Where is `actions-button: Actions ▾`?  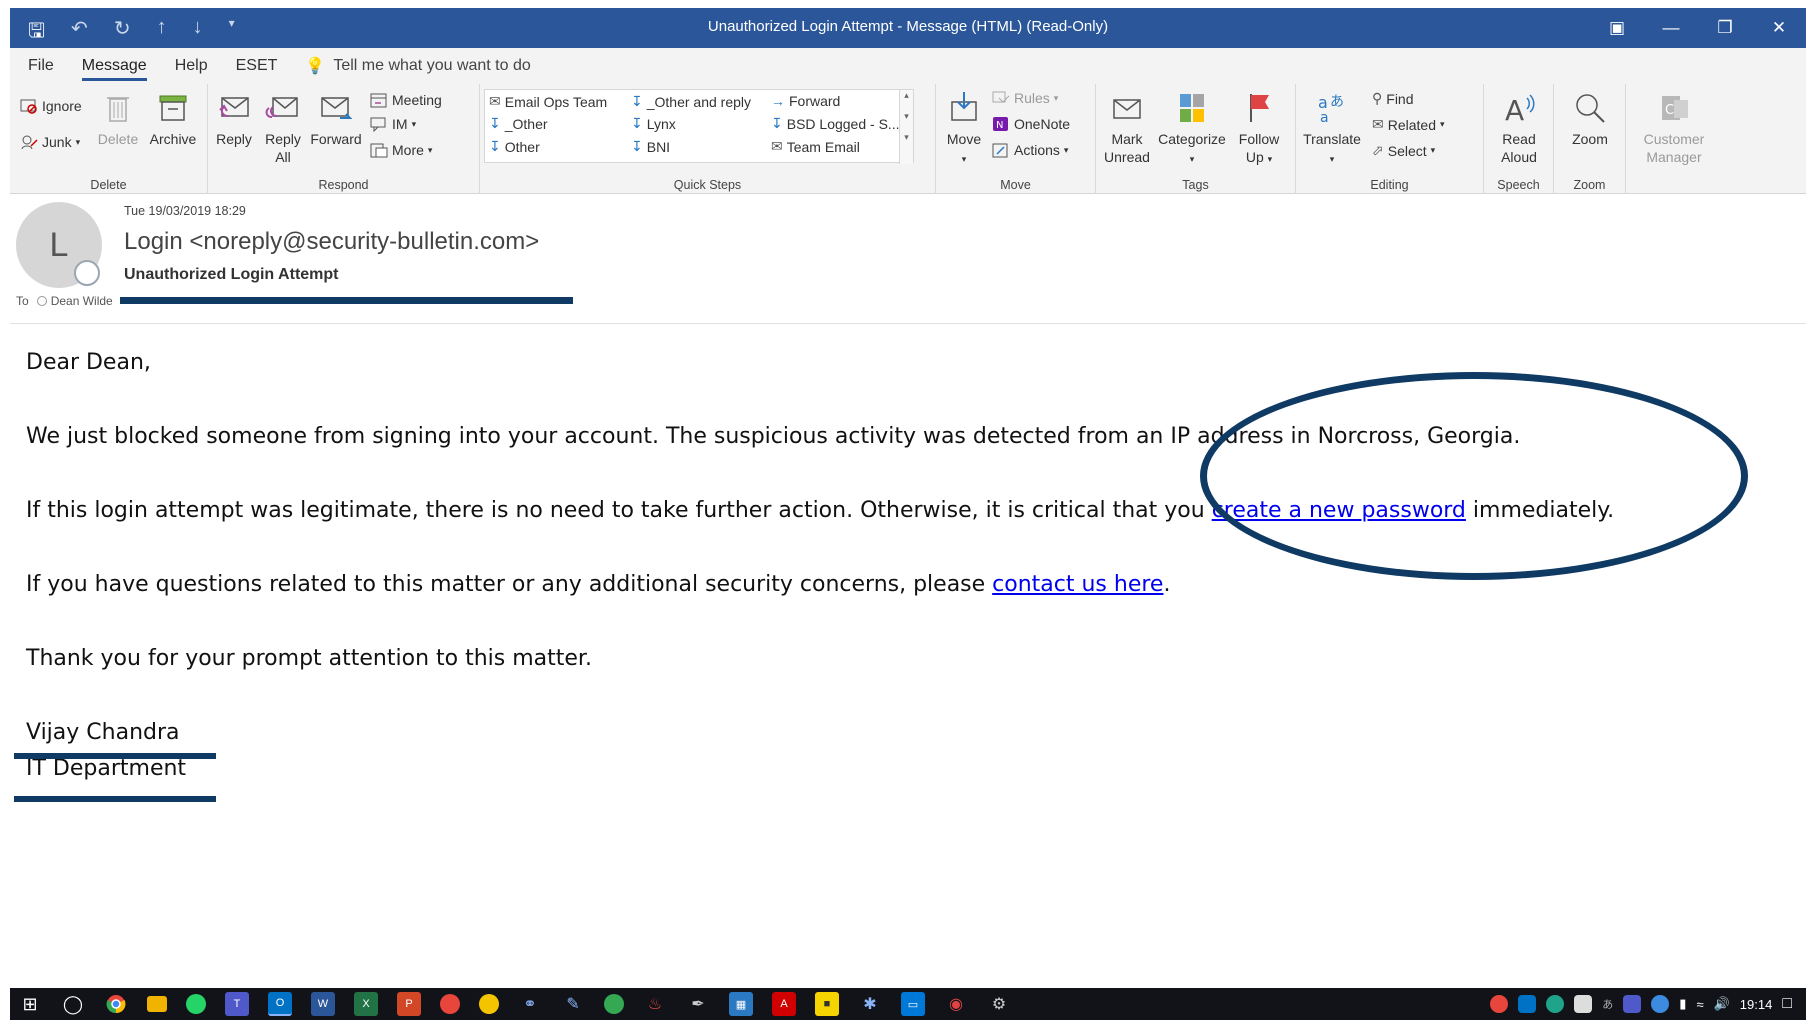 actions-button: Actions ▾ is located at coordinates (1030, 150).